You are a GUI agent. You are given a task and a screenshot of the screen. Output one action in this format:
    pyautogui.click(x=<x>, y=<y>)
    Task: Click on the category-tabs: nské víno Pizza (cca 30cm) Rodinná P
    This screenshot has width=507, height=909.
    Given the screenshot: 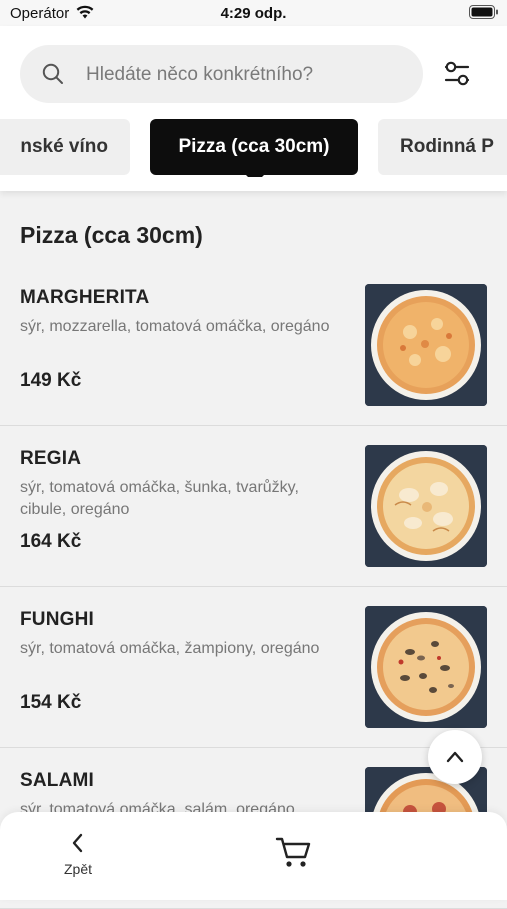 What is the action you would take?
    pyautogui.click(x=253, y=148)
    